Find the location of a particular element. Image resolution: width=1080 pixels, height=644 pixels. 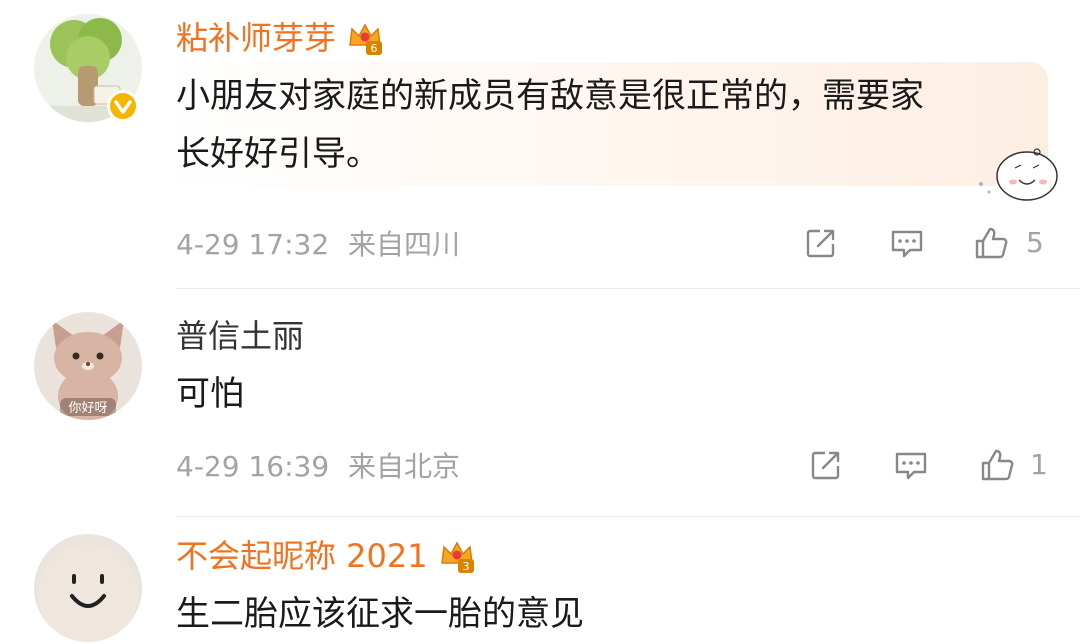

bubble-sticker-icon is located at coordinates (1018, 174).